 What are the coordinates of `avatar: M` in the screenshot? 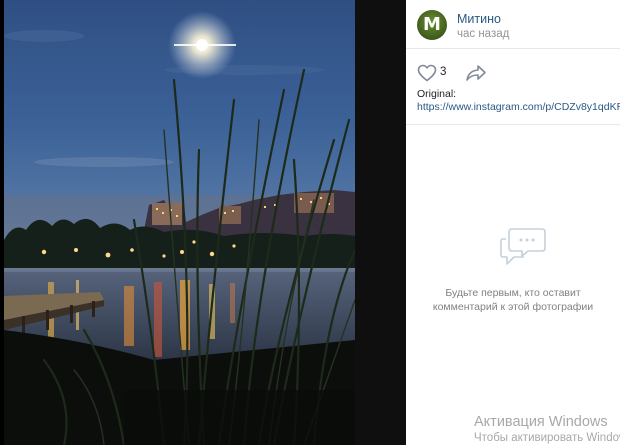 It's located at (432, 25).